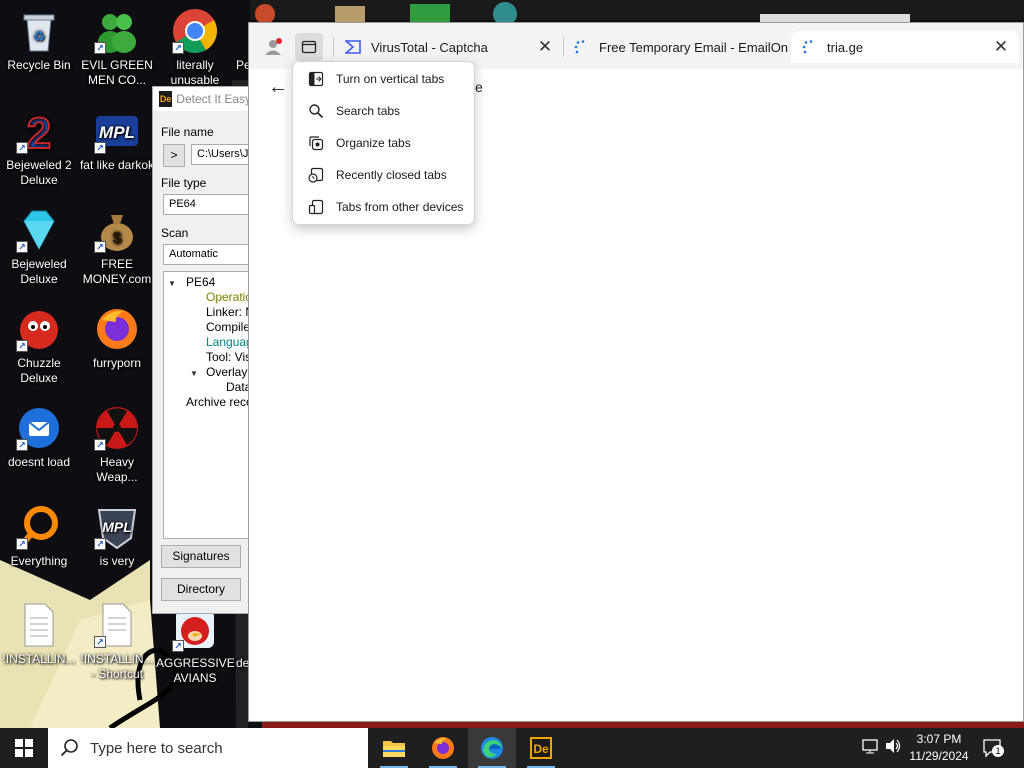 Image resolution: width=1024 pixels, height=768 pixels. I want to click on taskbar-app-file-explorer, so click(394, 748).